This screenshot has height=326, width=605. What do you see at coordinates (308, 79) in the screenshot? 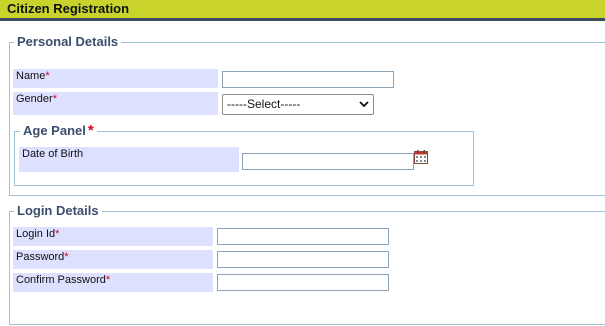
I see `name-input` at bounding box center [308, 79].